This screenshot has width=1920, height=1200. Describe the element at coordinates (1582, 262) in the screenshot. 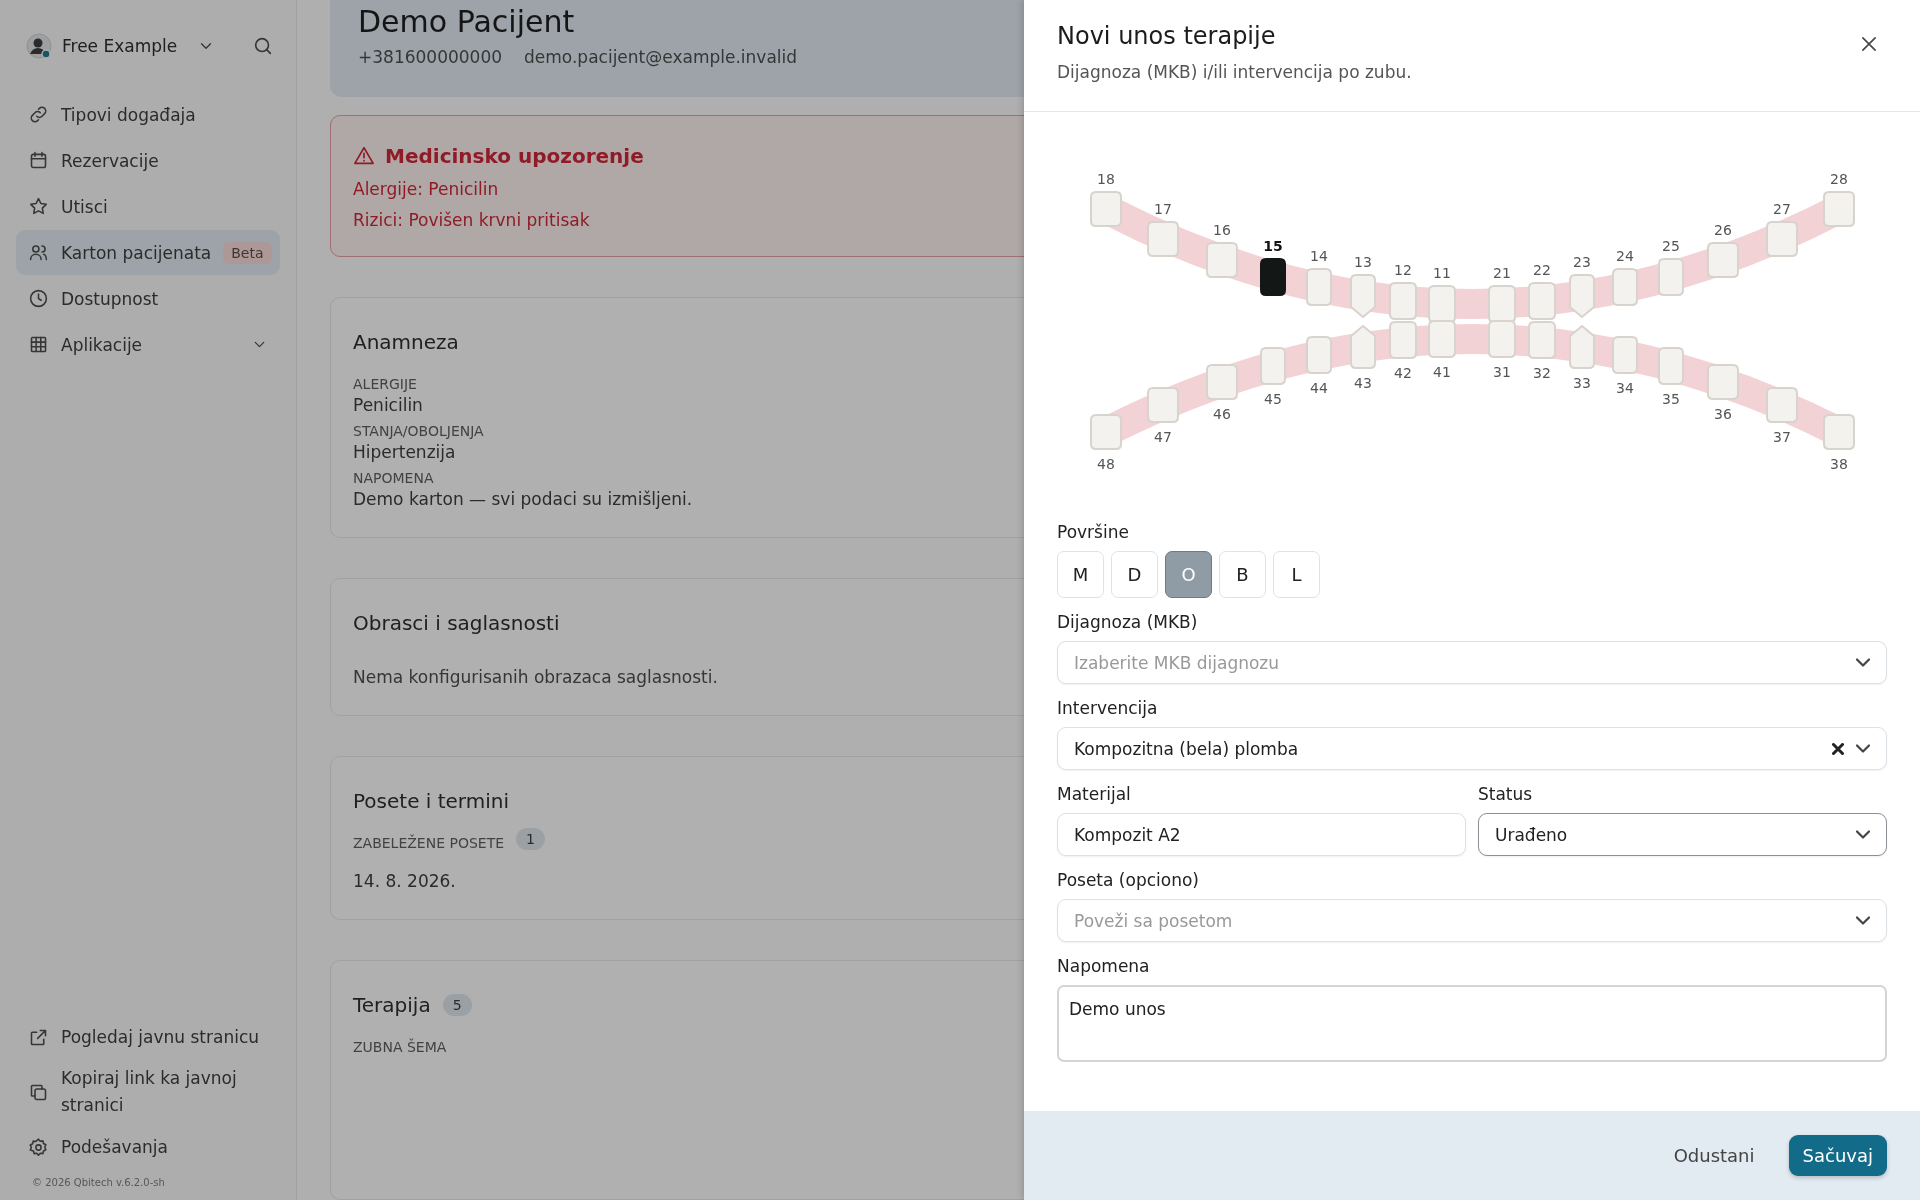

I see `tooth-number: 23` at that location.